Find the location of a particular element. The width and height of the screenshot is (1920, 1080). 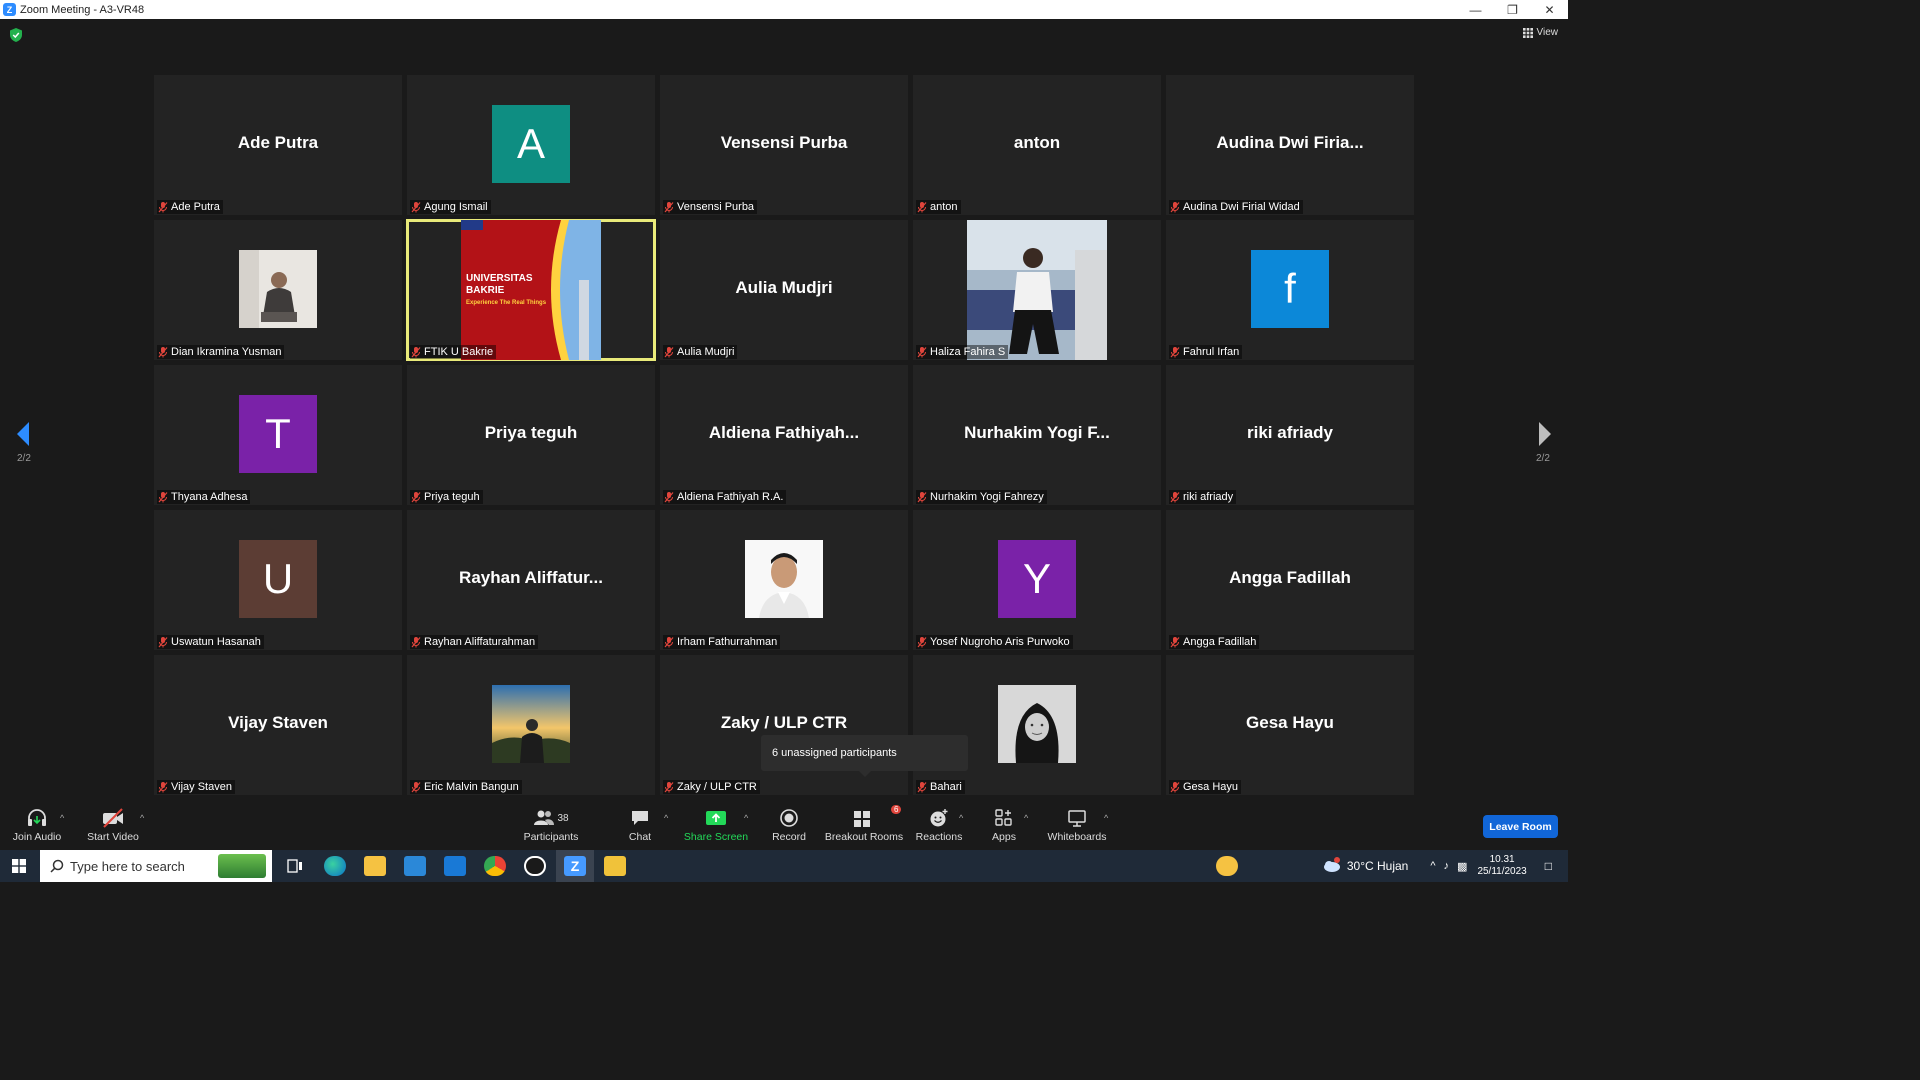

chat-button: Chat is located at coordinates (640, 825).